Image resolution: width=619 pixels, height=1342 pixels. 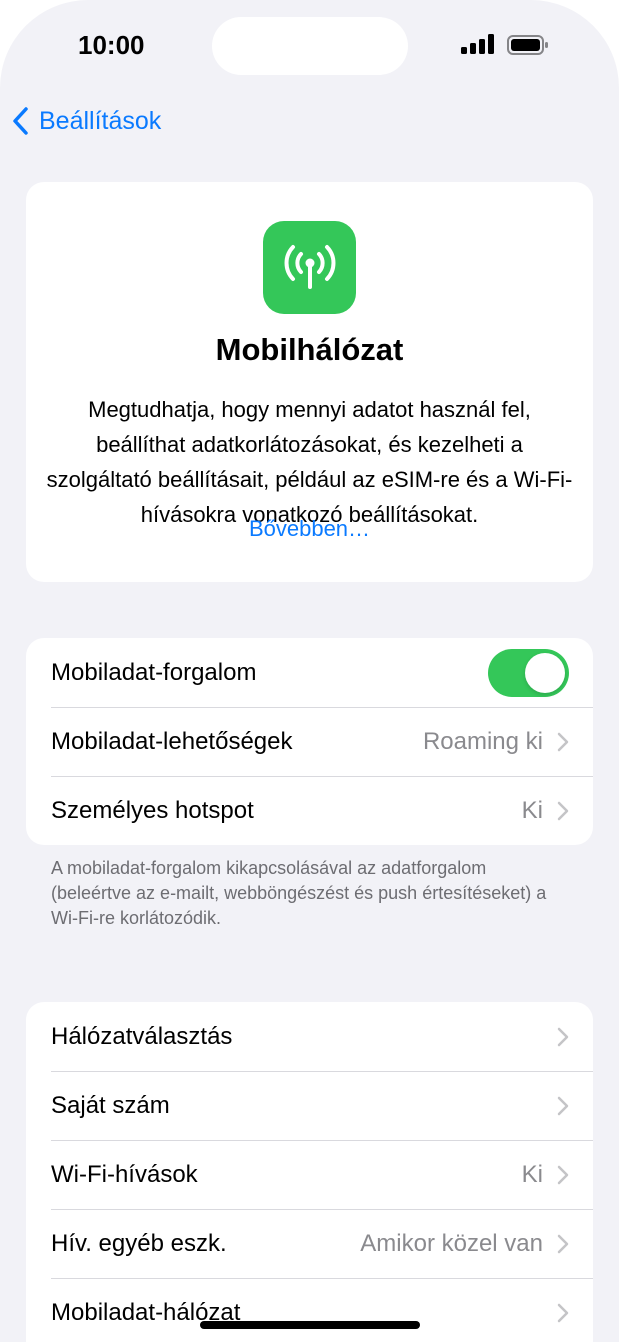 What do you see at coordinates (309, 1105) in the screenshot?
I see `row-my-number: Saját szám` at bounding box center [309, 1105].